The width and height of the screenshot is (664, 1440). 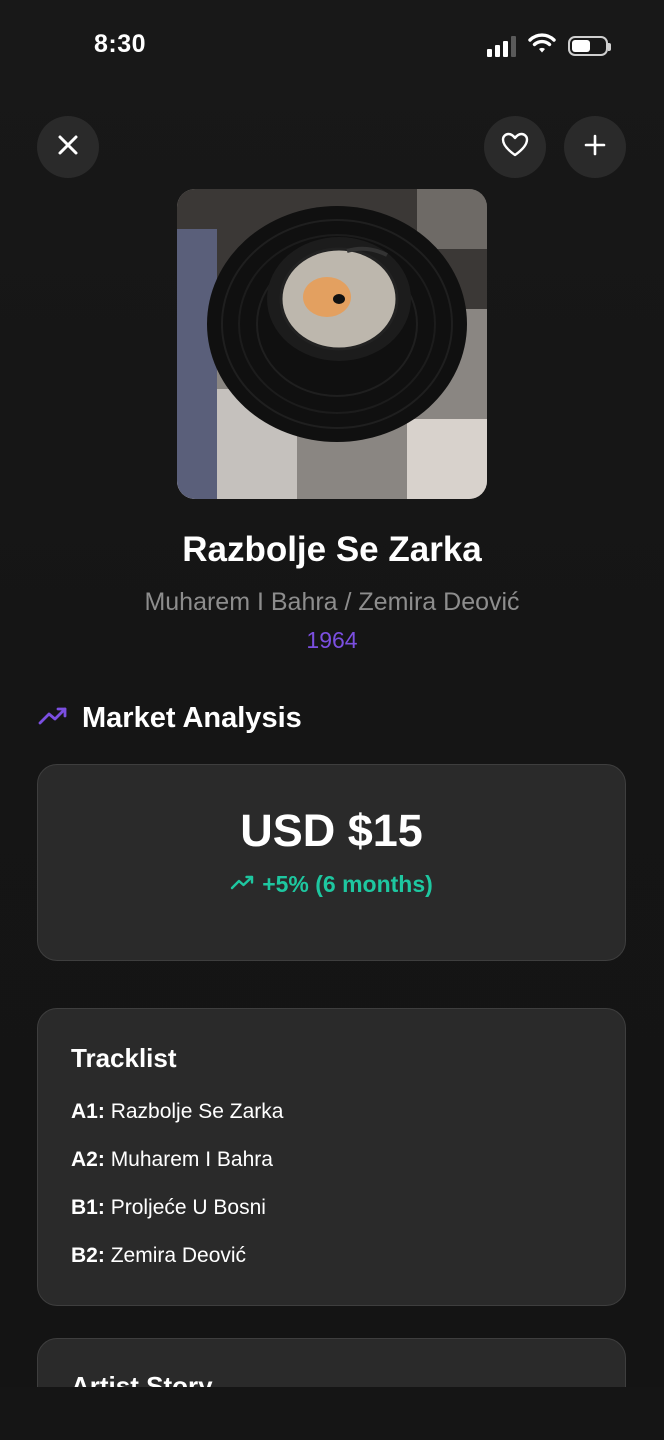 I want to click on track-item: B2: Zemira Deović, so click(x=177, y=1267).